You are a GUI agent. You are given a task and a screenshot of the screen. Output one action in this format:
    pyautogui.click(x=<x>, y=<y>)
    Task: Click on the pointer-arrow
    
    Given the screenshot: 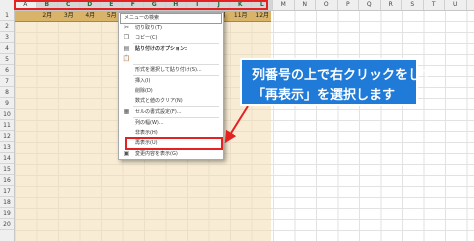 What is the action you would take?
    pyautogui.click(x=236, y=124)
    